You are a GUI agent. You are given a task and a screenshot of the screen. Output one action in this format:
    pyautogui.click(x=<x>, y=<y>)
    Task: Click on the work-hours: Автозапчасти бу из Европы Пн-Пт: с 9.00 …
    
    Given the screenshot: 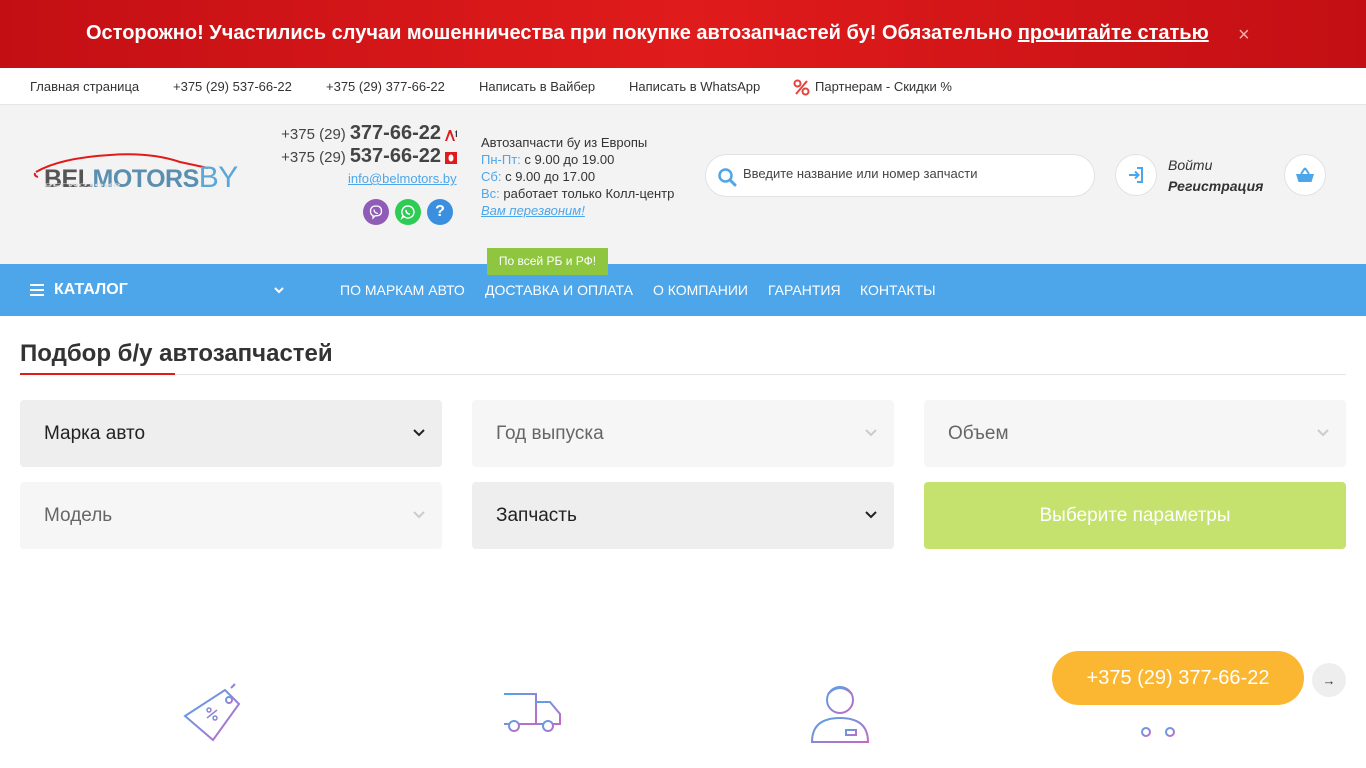 What is the action you would take?
    pyautogui.click(x=577, y=176)
    